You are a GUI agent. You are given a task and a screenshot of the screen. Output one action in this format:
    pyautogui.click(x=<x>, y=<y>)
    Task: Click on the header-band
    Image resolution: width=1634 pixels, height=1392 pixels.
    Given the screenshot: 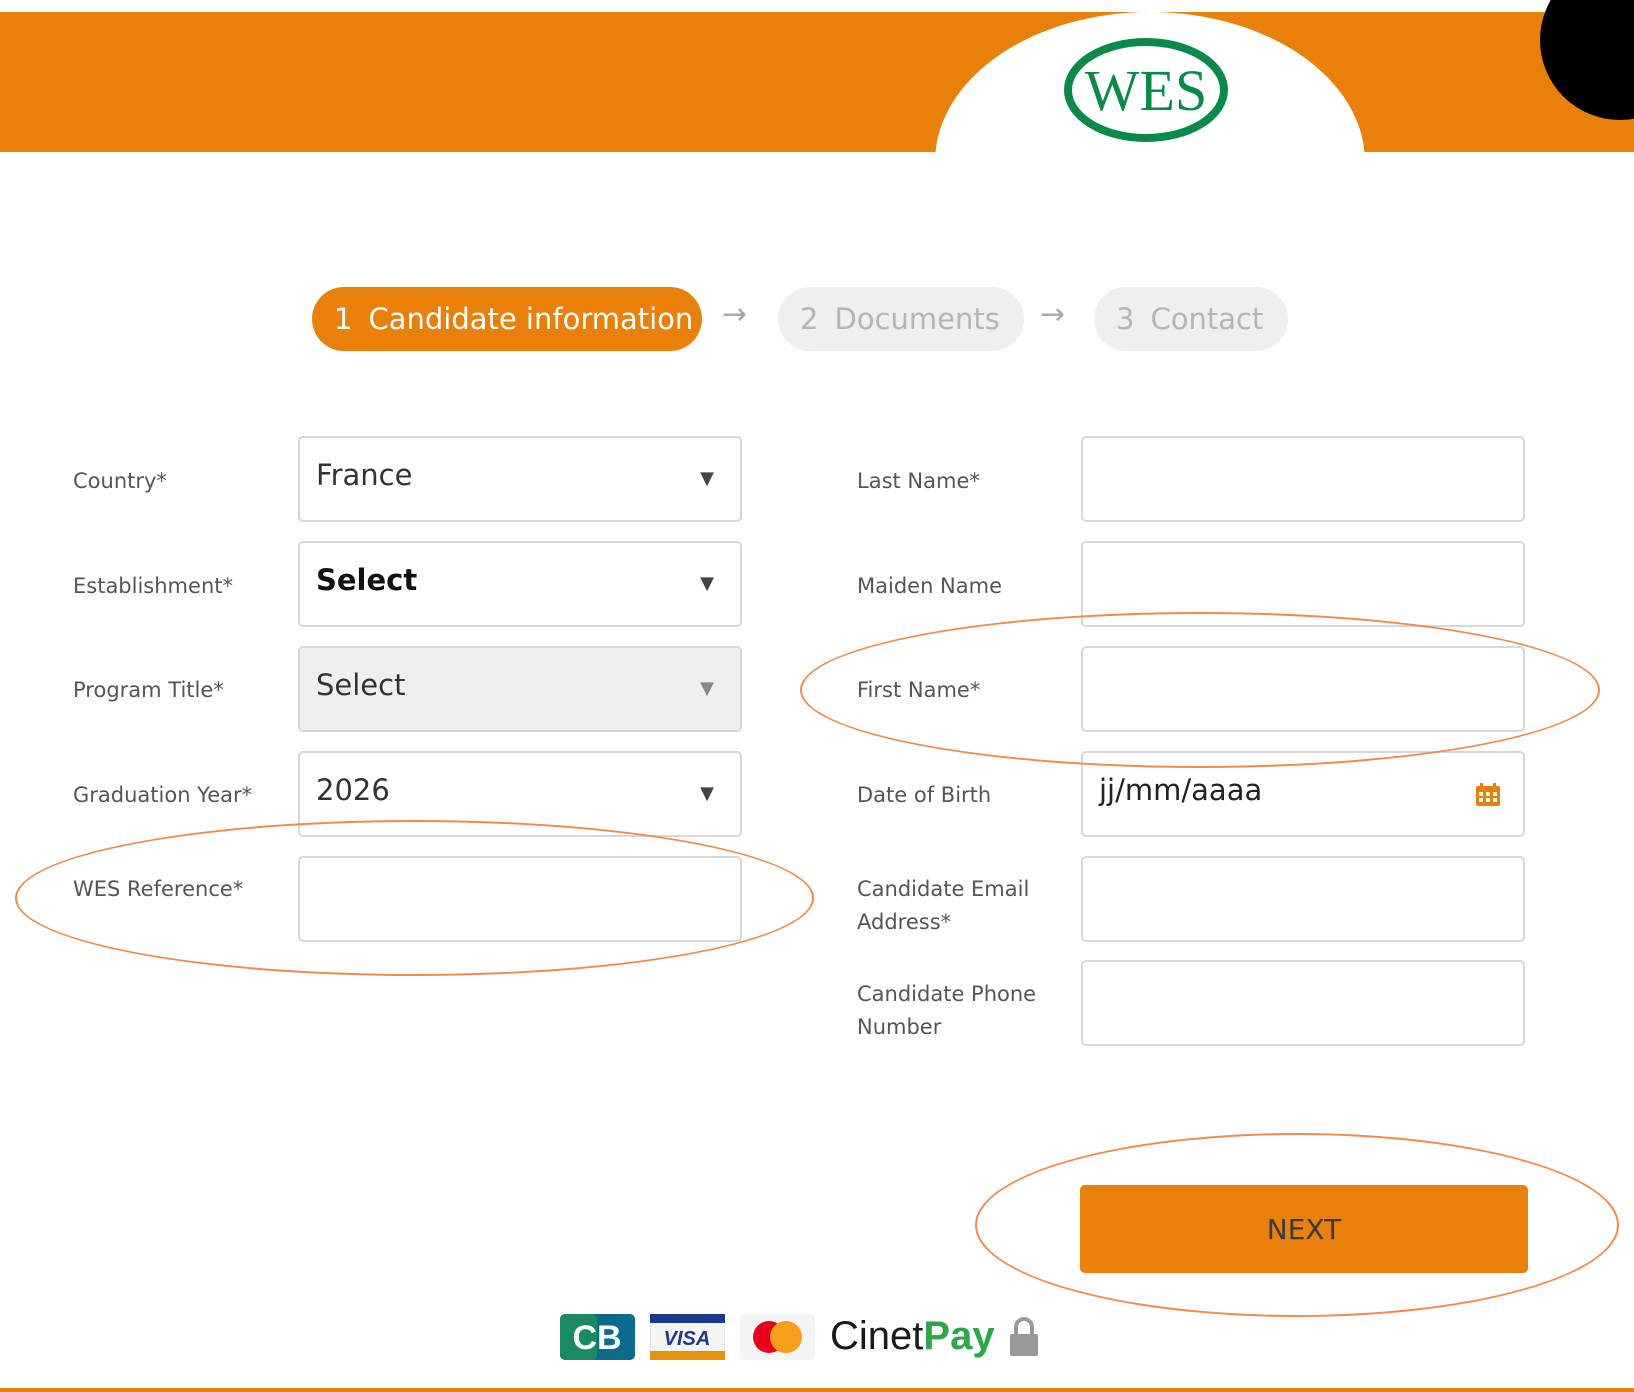 What is the action you would take?
    pyautogui.click(x=817, y=82)
    